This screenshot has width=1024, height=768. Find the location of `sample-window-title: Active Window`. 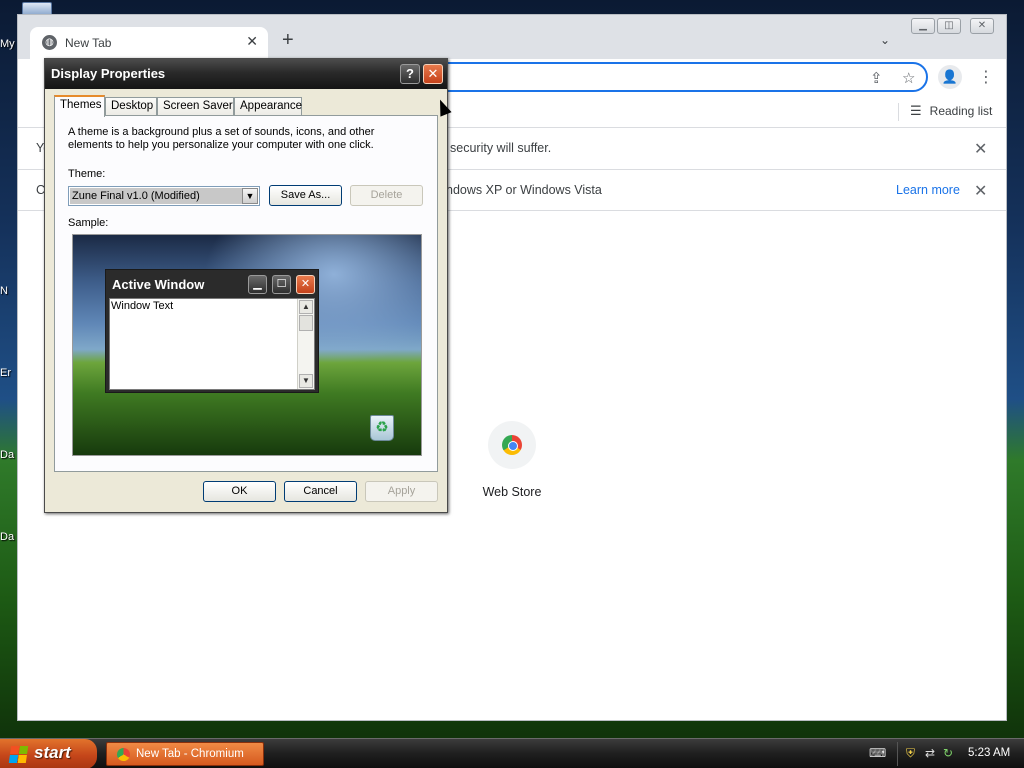

sample-window-title: Active Window is located at coordinates (158, 284).